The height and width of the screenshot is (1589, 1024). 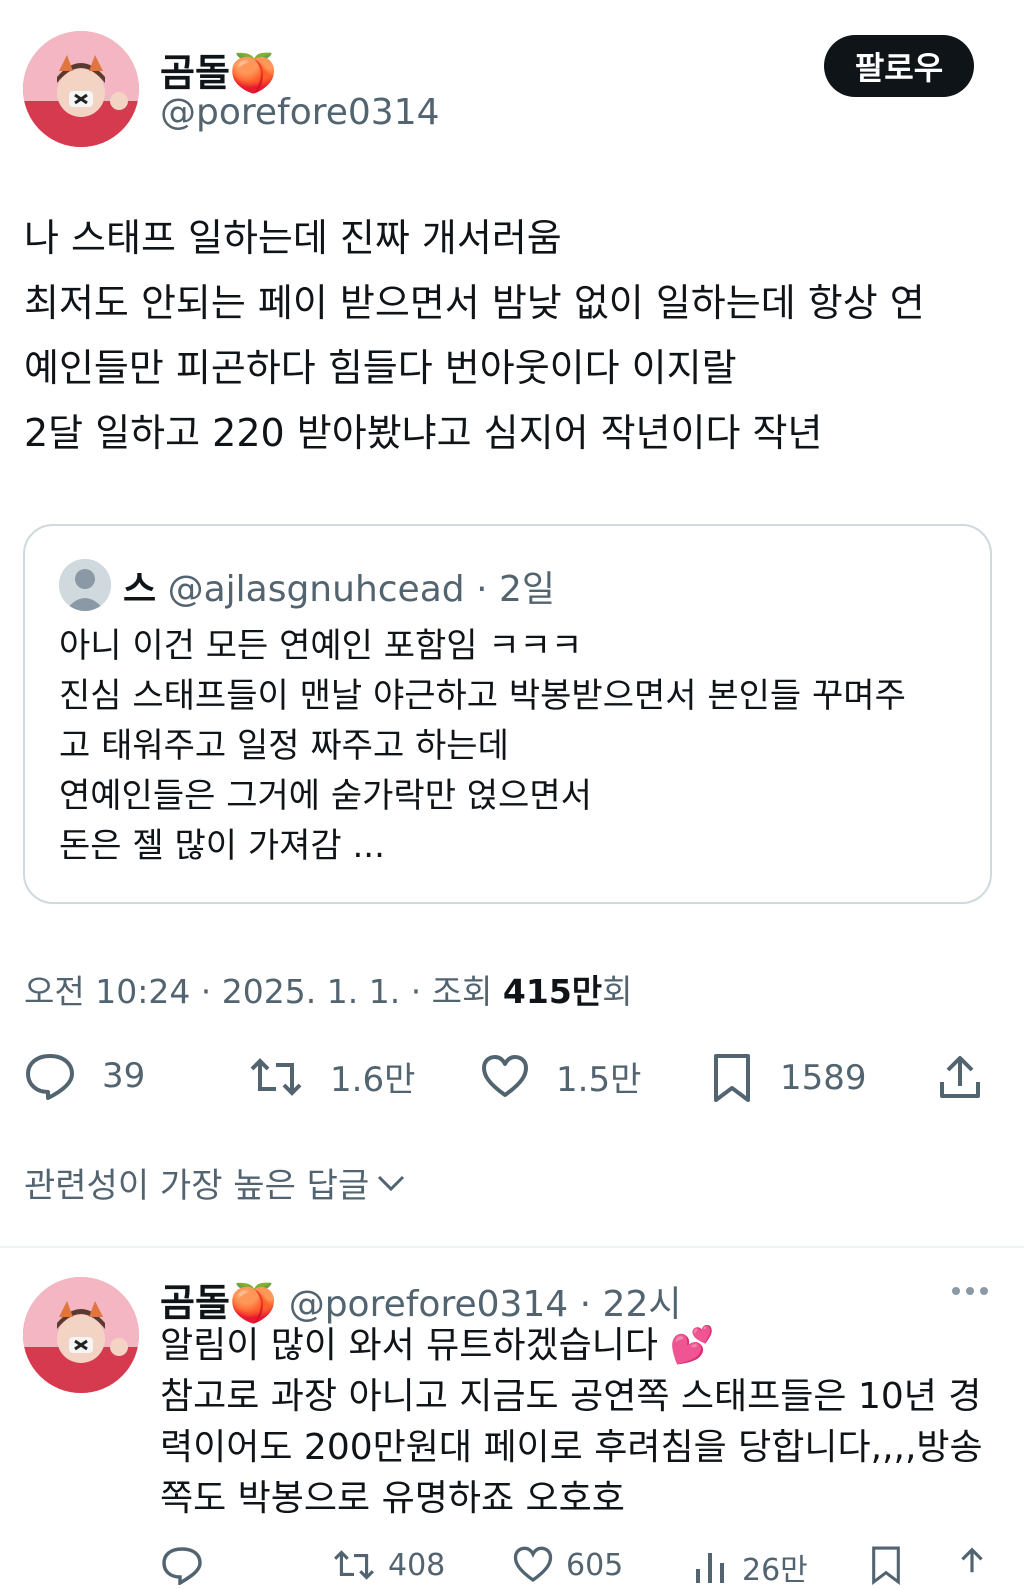 I want to click on quote-time: · 2일, so click(x=515, y=589).